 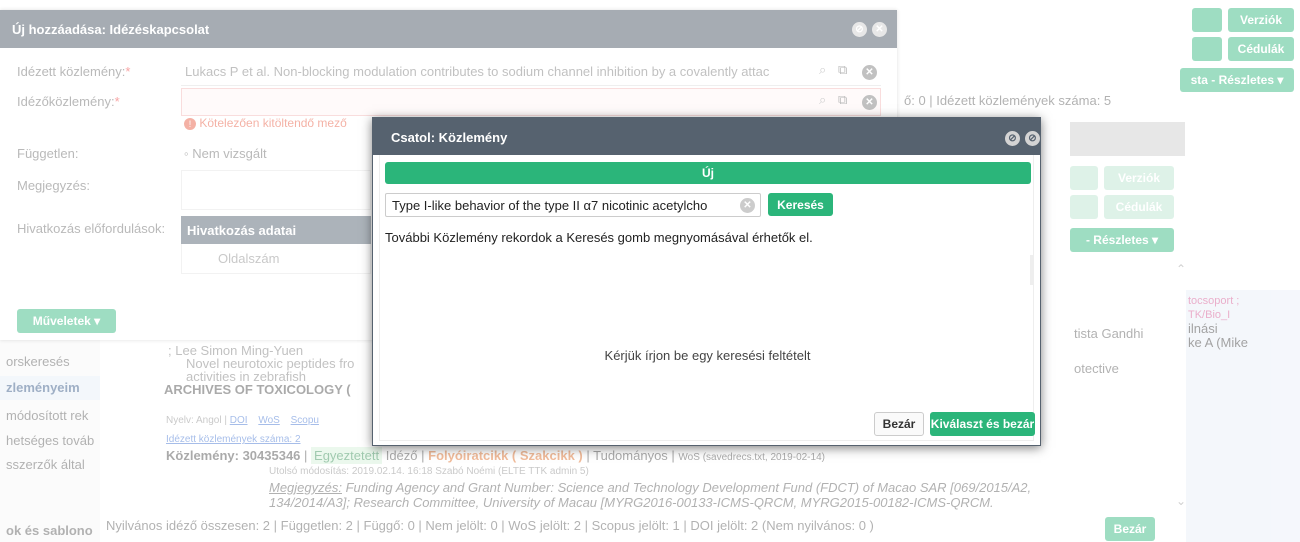 I want to click on empty-message: Kérjük írjon be egy keresési feltételt, so click(x=707, y=355).